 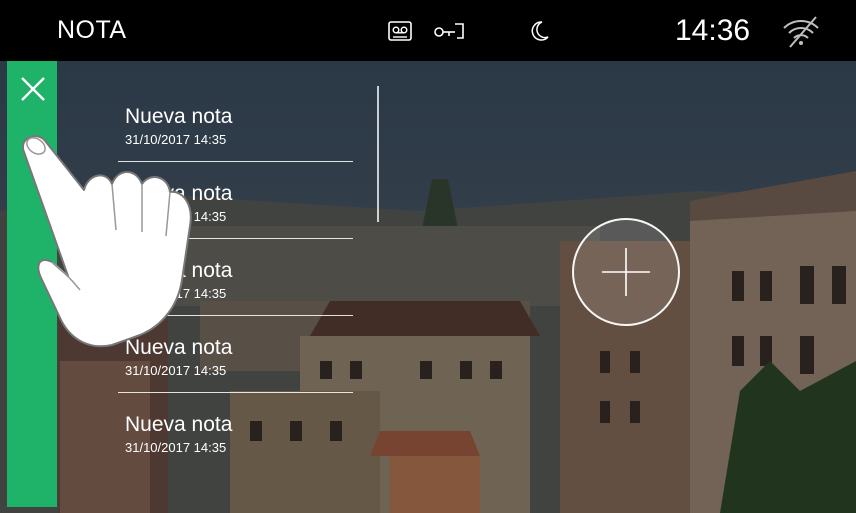 What do you see at coordinates (713, 30) in the screenshot?
I see `clock: 14:36` at bounding box center [713, 30].